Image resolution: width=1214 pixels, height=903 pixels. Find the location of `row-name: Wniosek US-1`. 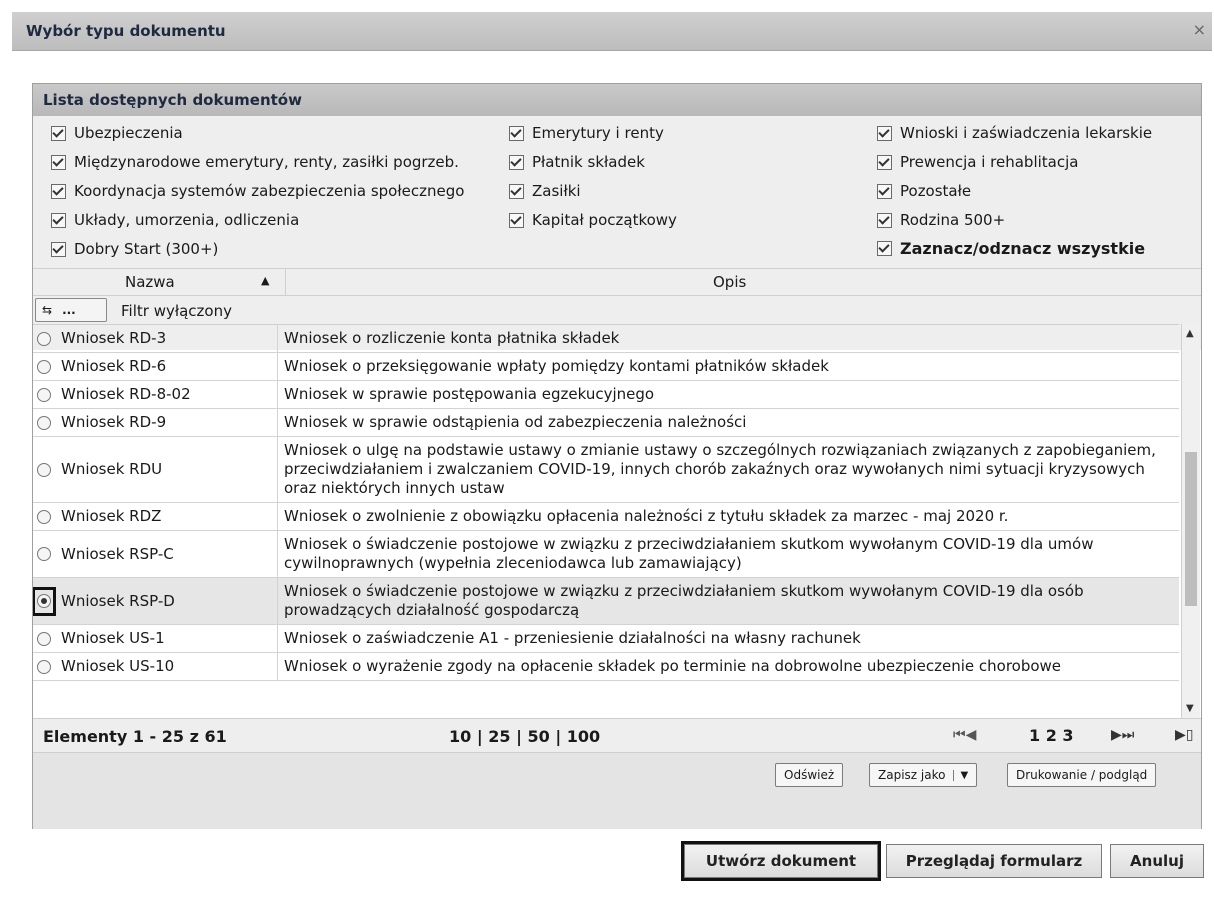

row-name: Wniosek US-1 is located at coordinates (166, 638).